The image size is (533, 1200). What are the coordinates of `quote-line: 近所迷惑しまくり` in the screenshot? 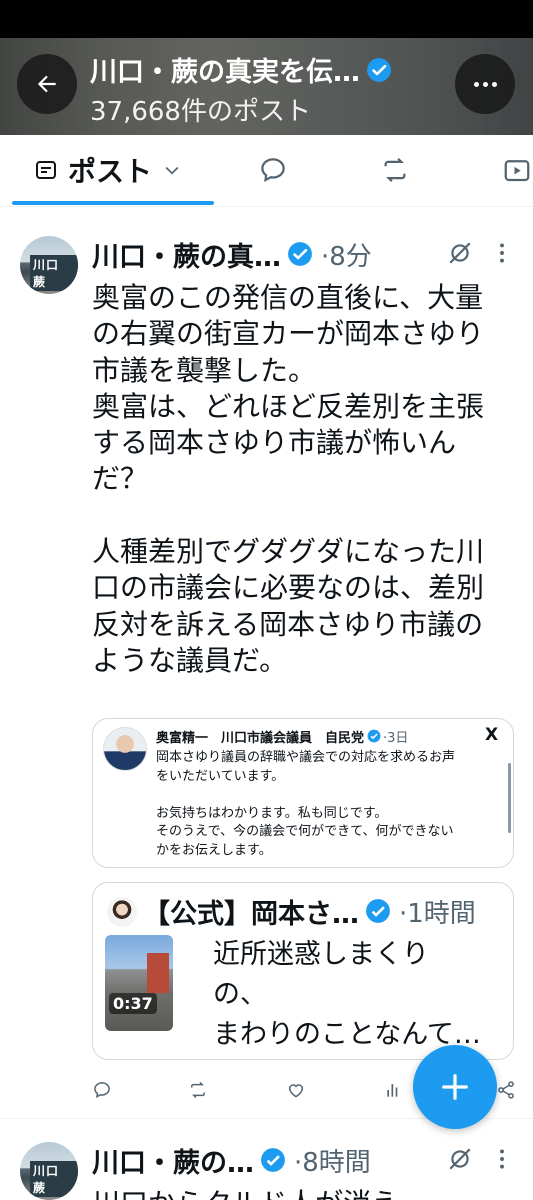 It's located at (321, 954).